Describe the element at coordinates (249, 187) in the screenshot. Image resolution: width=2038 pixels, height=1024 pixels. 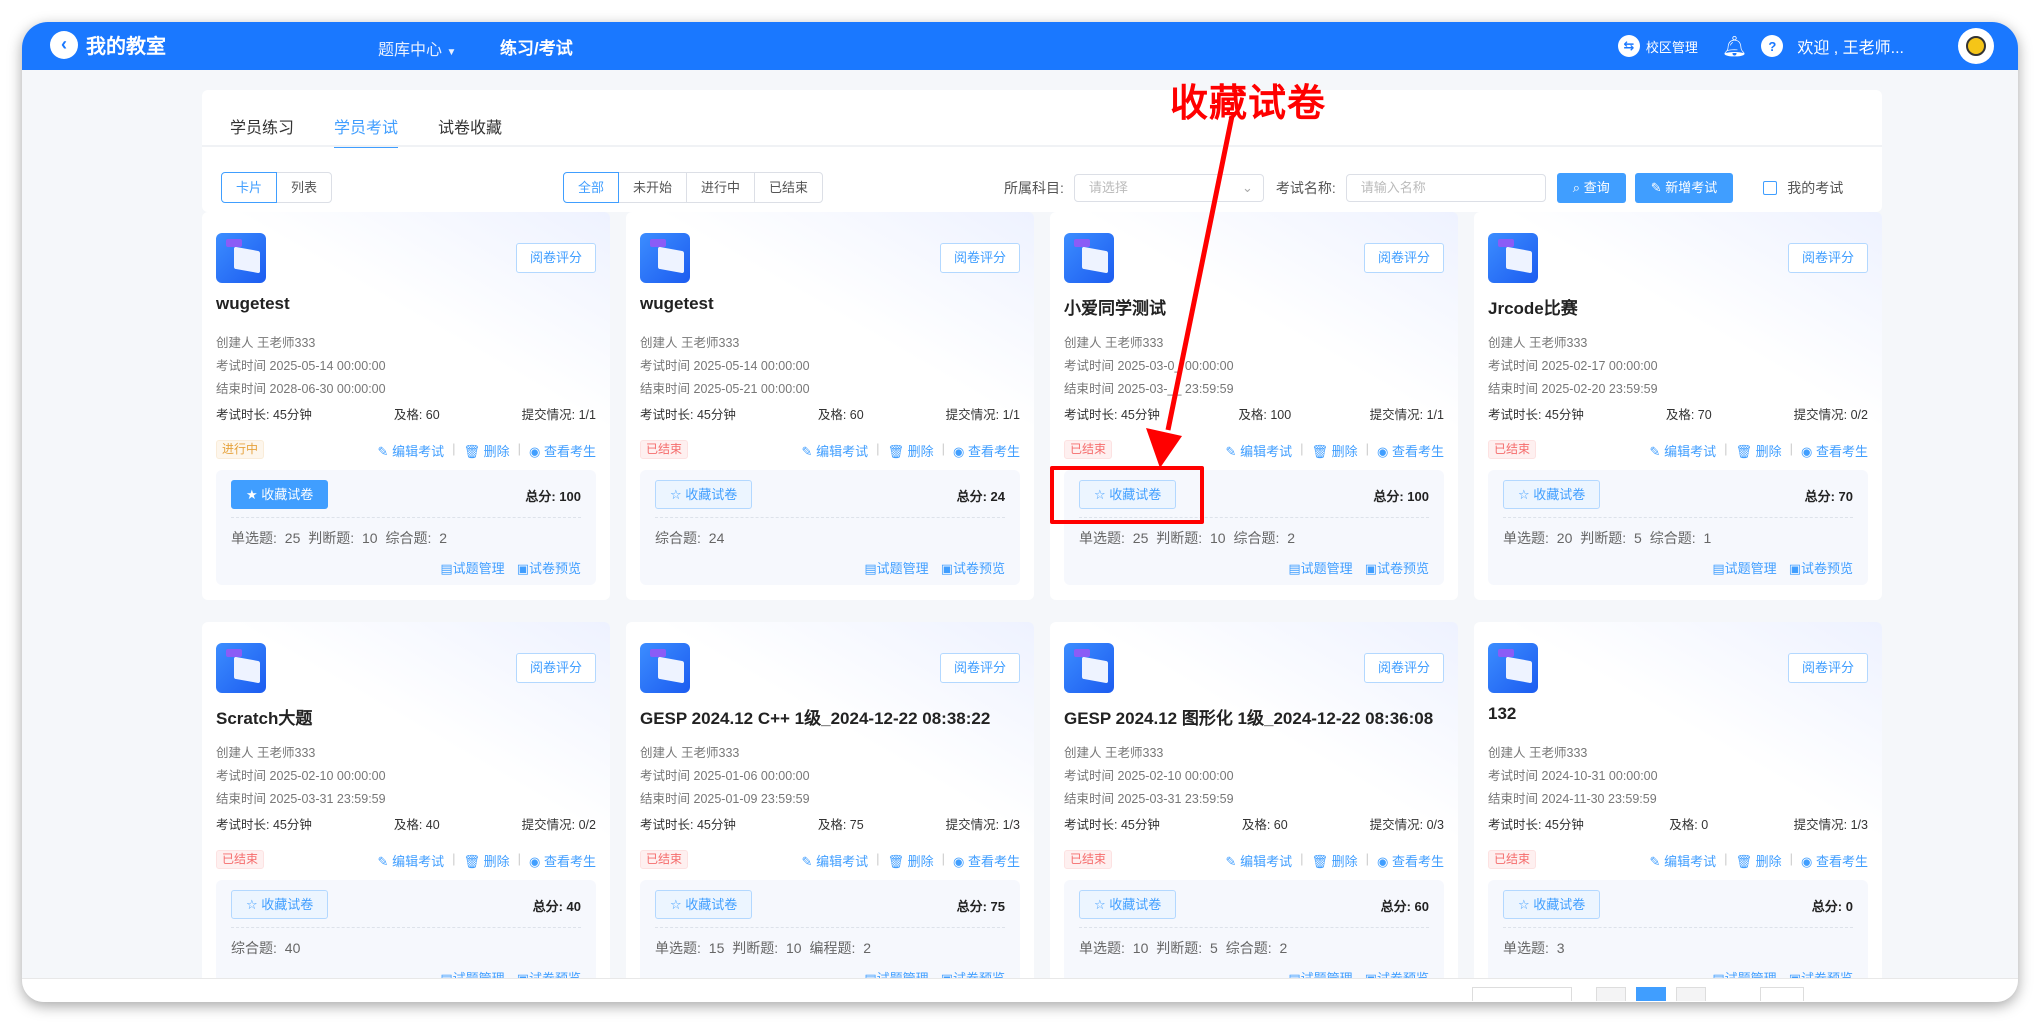
I see `view-card-button: 卡片` at that location.